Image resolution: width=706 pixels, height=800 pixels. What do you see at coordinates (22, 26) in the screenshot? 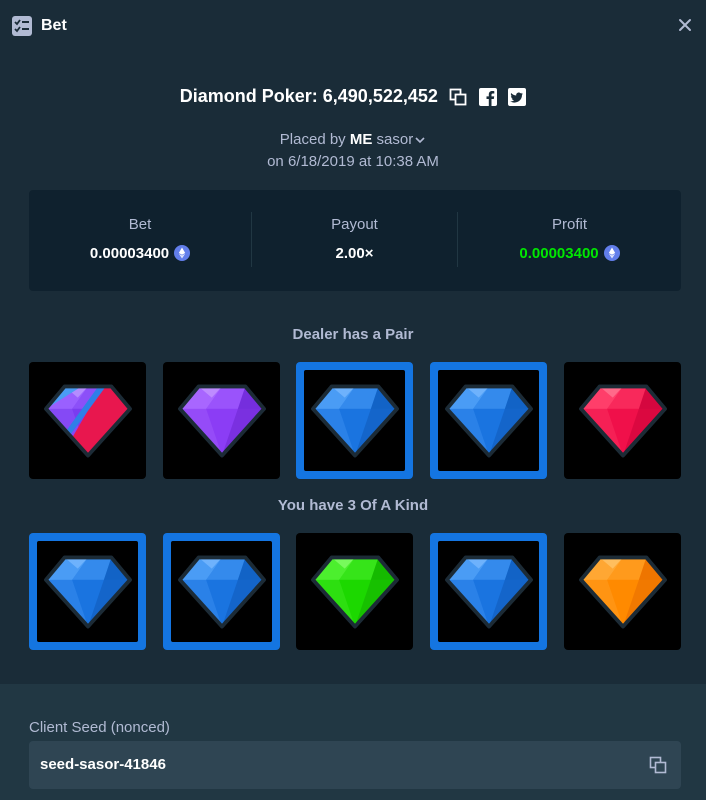
I see `bet-slip-icon` at bounding box center [22, 26].